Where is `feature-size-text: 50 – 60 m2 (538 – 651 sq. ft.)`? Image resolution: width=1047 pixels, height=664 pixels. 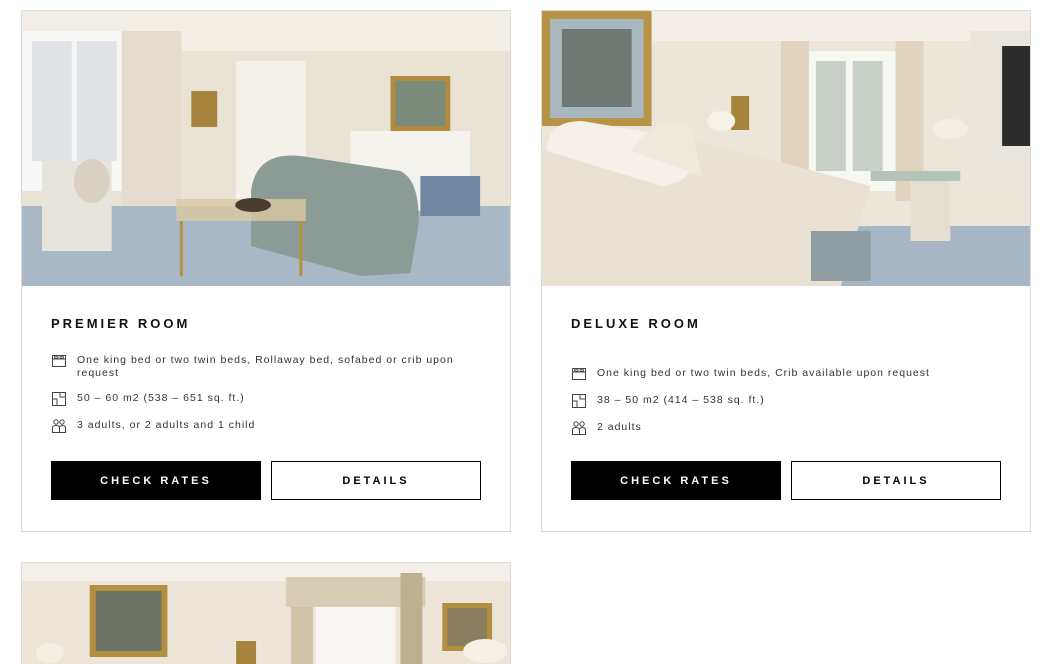 feature-size-text: 50 – 60 m2 (538 – 651 sq. ft.) is located at coordinates (161, 398).